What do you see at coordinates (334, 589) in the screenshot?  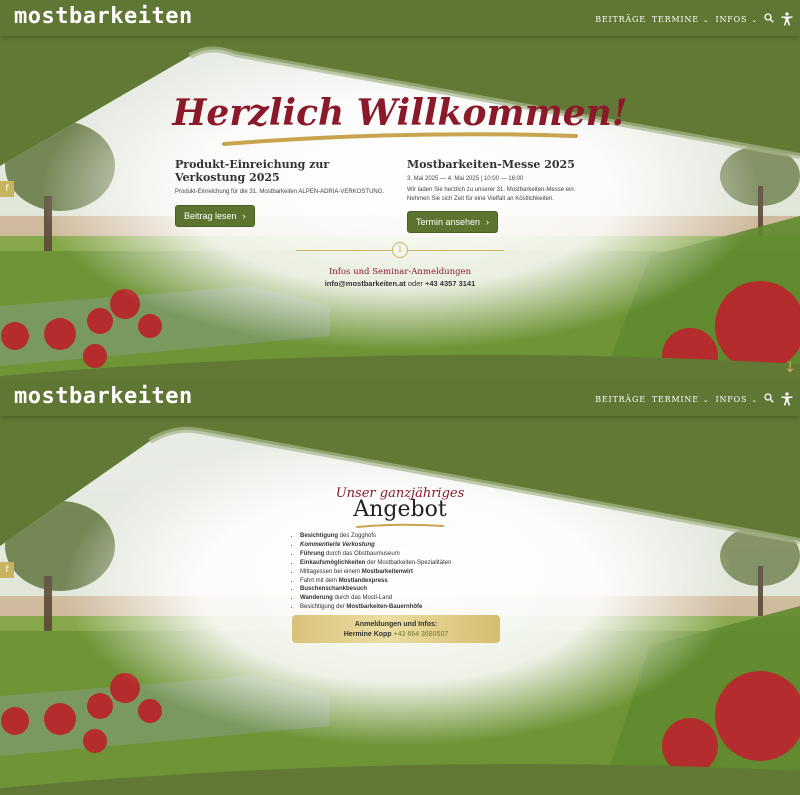 I see `offer-item-highlight: Buschenschankbesuch` at bounding box center [334, 589].